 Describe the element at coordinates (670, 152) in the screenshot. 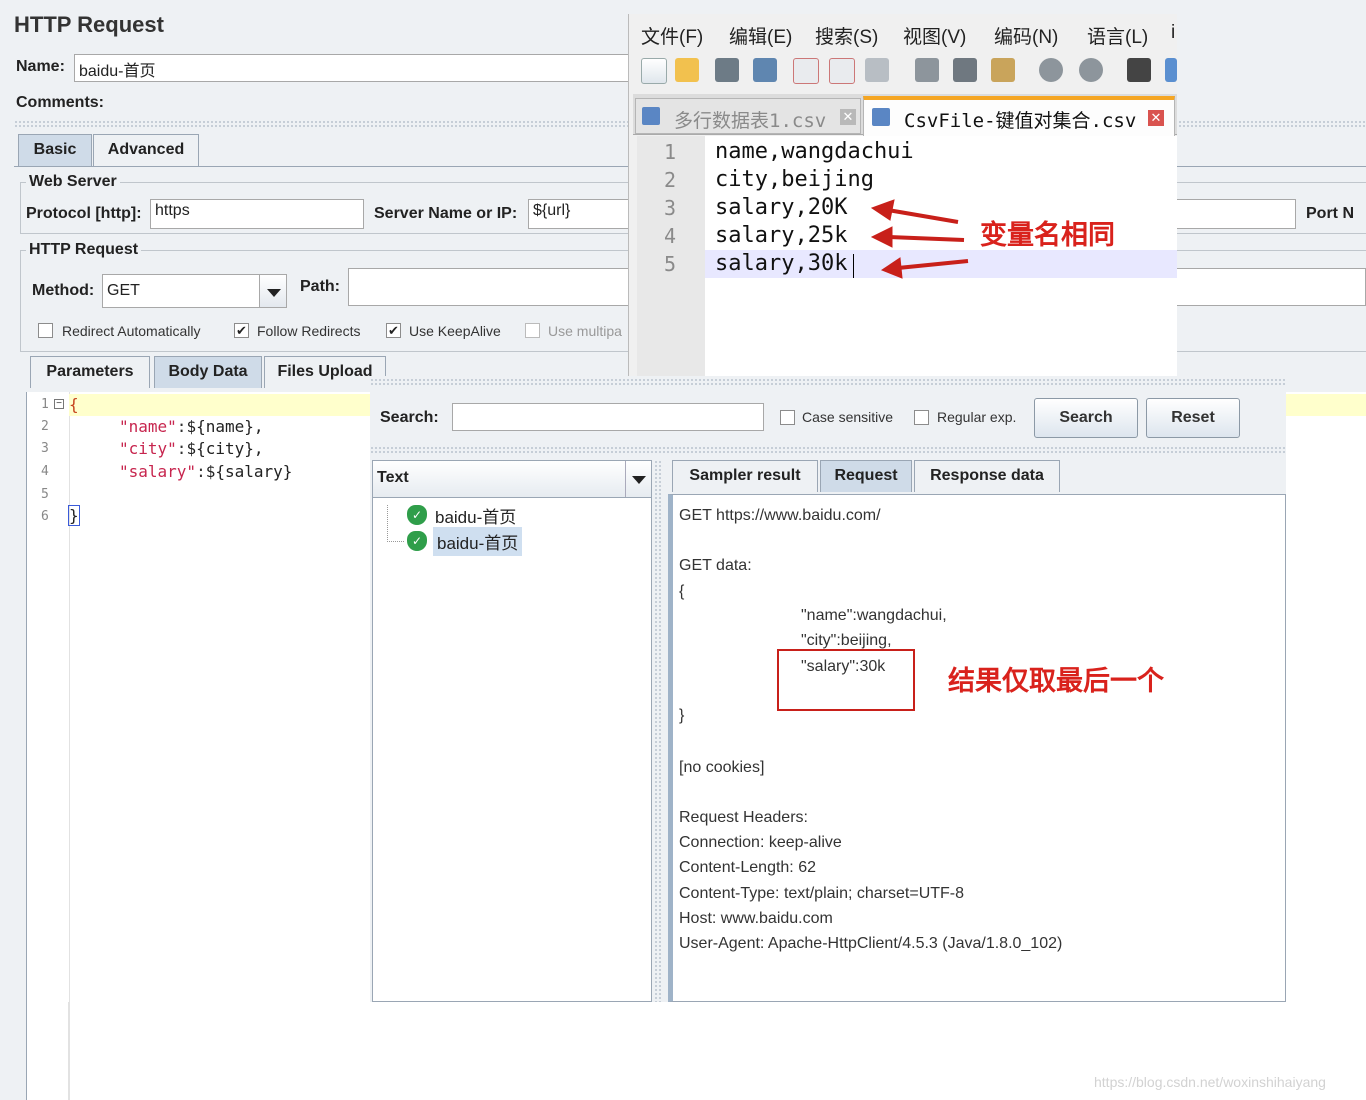

I see `csv-line-number: 1` at that location.